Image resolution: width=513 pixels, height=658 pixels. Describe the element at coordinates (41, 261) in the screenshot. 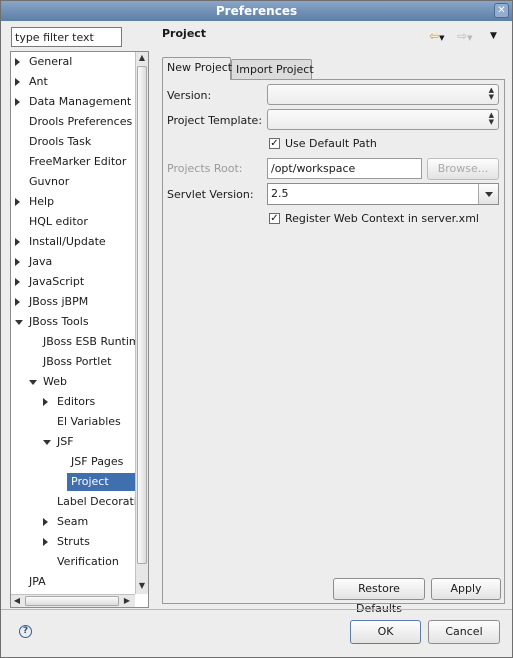

I see `tree-item-label: Java` at that location.